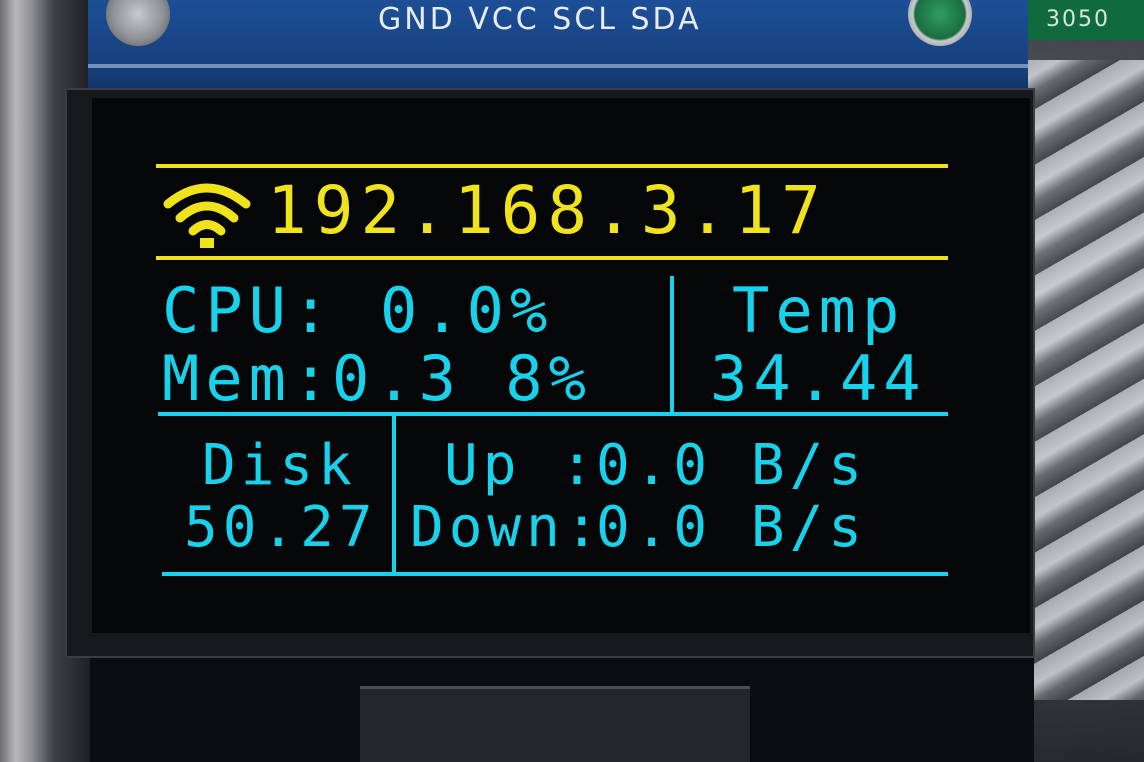  Describe the element at coordinates (558, 66) in the screenshot. I see `pcb-trace` at that location.